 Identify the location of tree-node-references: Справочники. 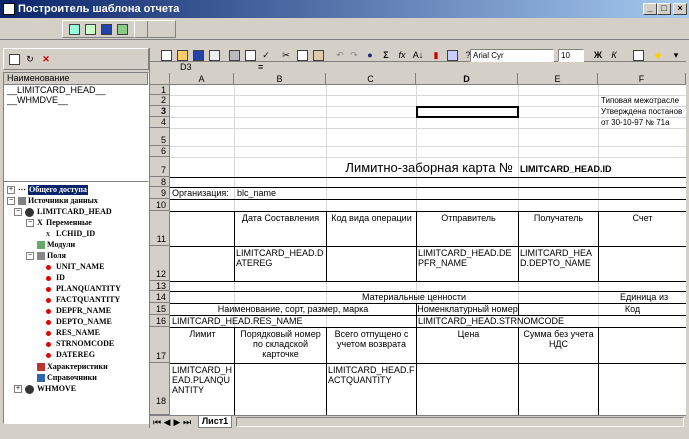
(72, 378).